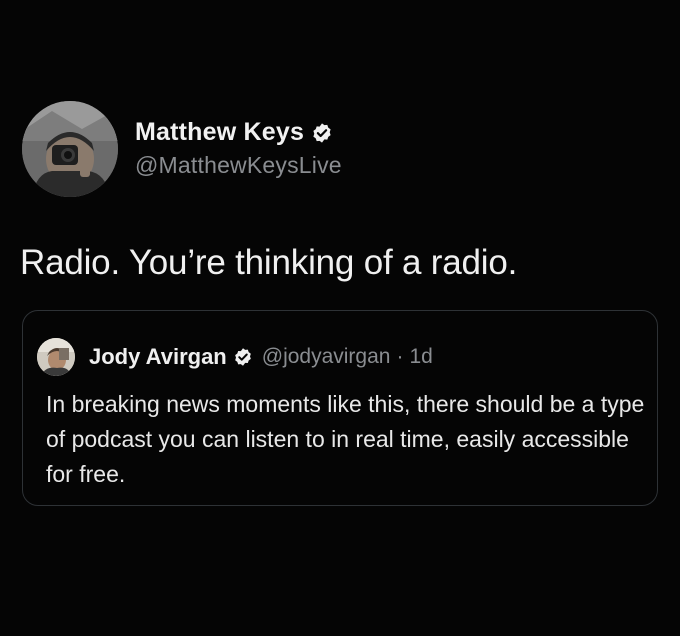  Describe the element at coordinates (238, 165) in the screenshot. I see `author-handle: @MatthewKeysLive` at that location.